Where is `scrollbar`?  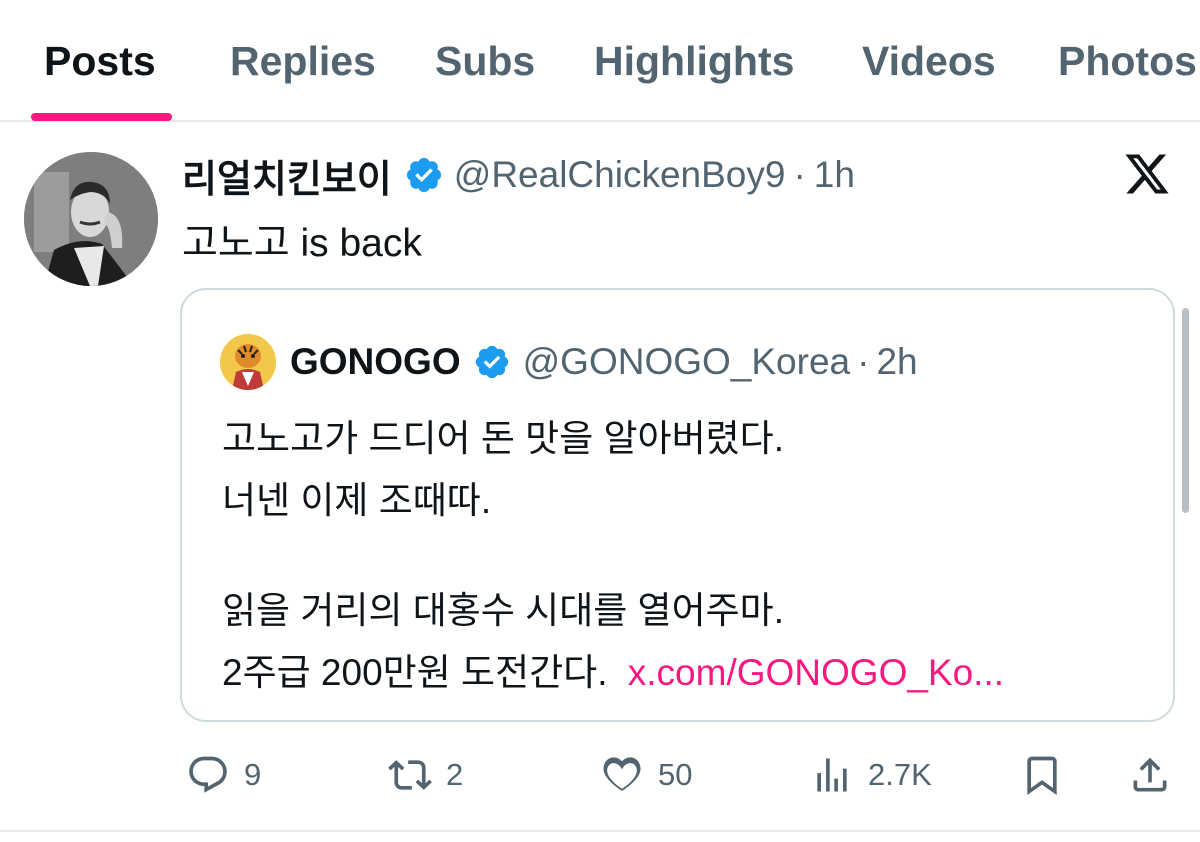
scrollbar is located at coordinates (1185, 410).